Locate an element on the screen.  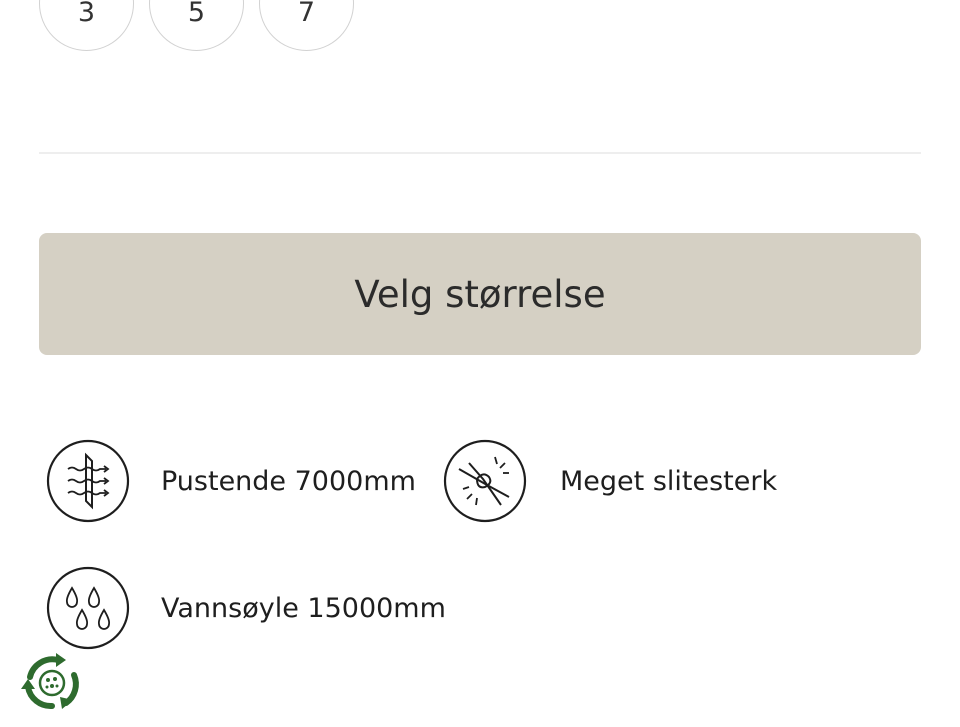
feature-breathable: Pustende 7000mm is located at coordinates (231, 481).